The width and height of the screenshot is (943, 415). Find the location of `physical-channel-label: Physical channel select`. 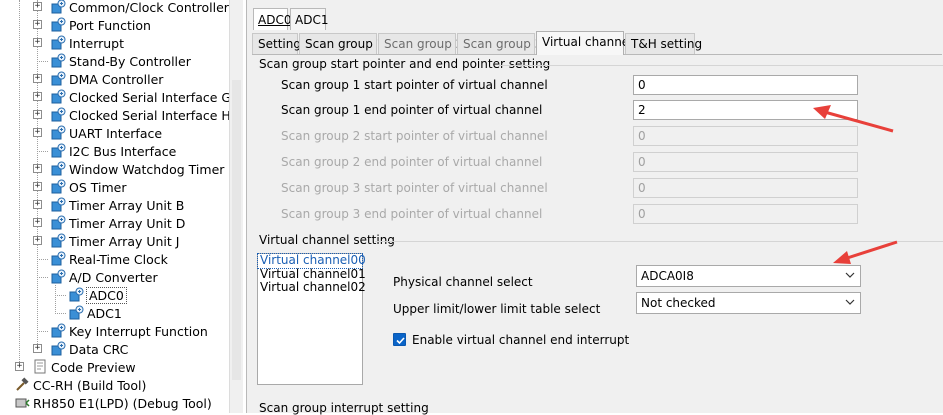

physical-channel-label: Physical channel select is located at coordinates (463, 282).